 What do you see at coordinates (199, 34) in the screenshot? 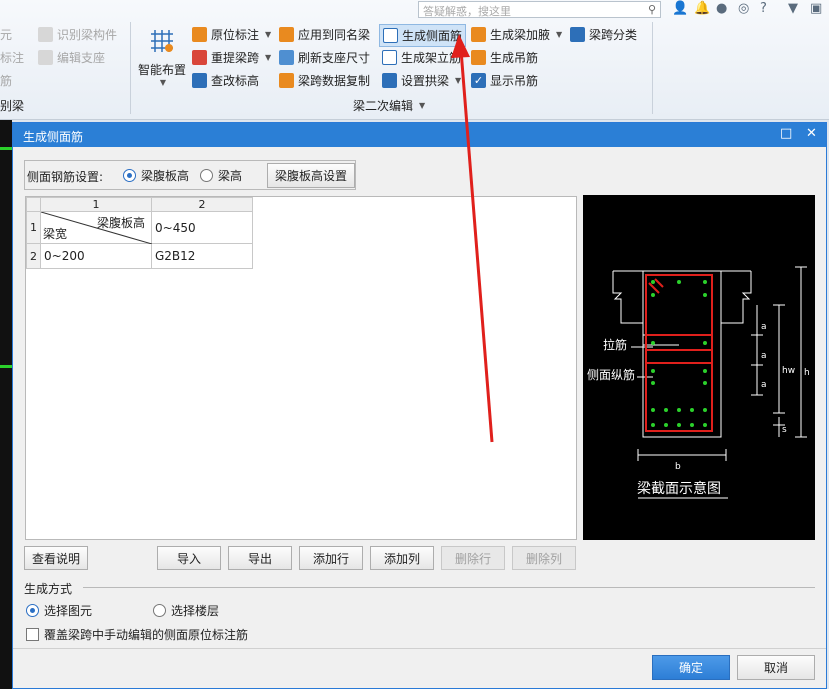
I see `annotation-icon` at bounding box center [199, 34].